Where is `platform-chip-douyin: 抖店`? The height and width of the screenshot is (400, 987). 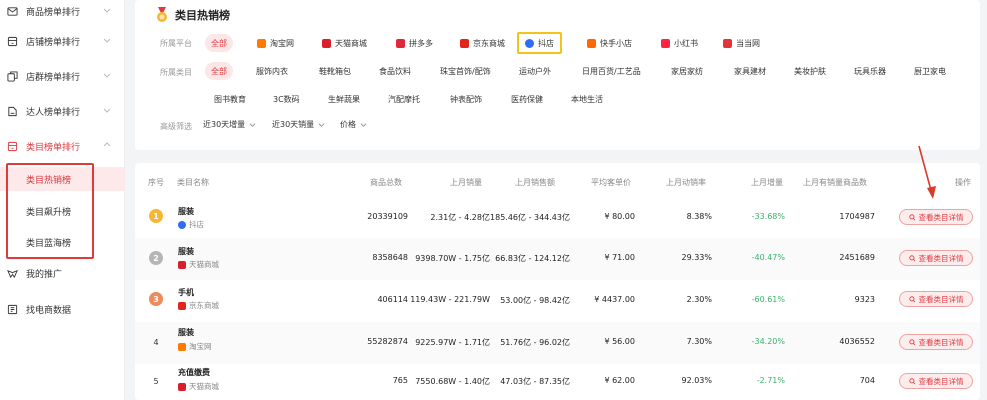
platform-chip-douyin: 抖店 is located at coordinates (539, 43).